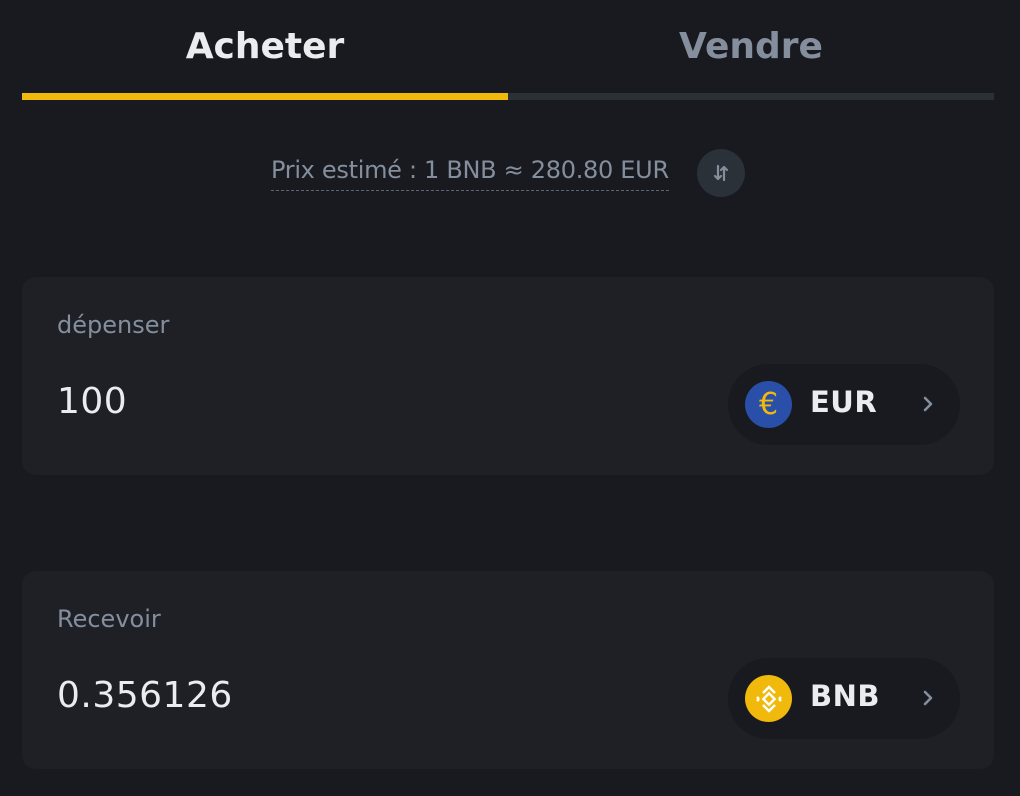 Image resolution: width=1020 pixels, height=796 pixels. Describe the element at coordinates (470, 173) in the screenshot. I see `estimated-price: Prix estimé : 1 BNB ≈ 280.80 EUR` at that location.